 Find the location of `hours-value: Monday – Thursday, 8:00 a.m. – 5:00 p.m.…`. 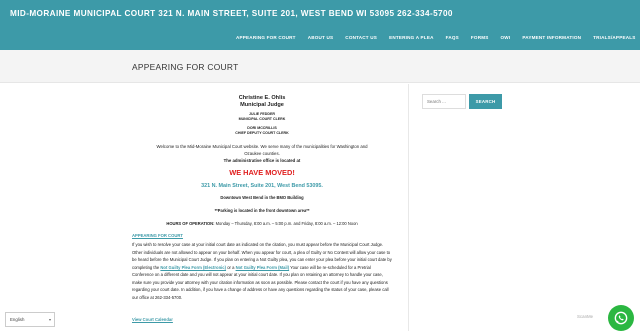

hours-value: Monday – Thursday, 8:00 a.m. – 5:00 p.m.… is located at coordinates (286, 223).